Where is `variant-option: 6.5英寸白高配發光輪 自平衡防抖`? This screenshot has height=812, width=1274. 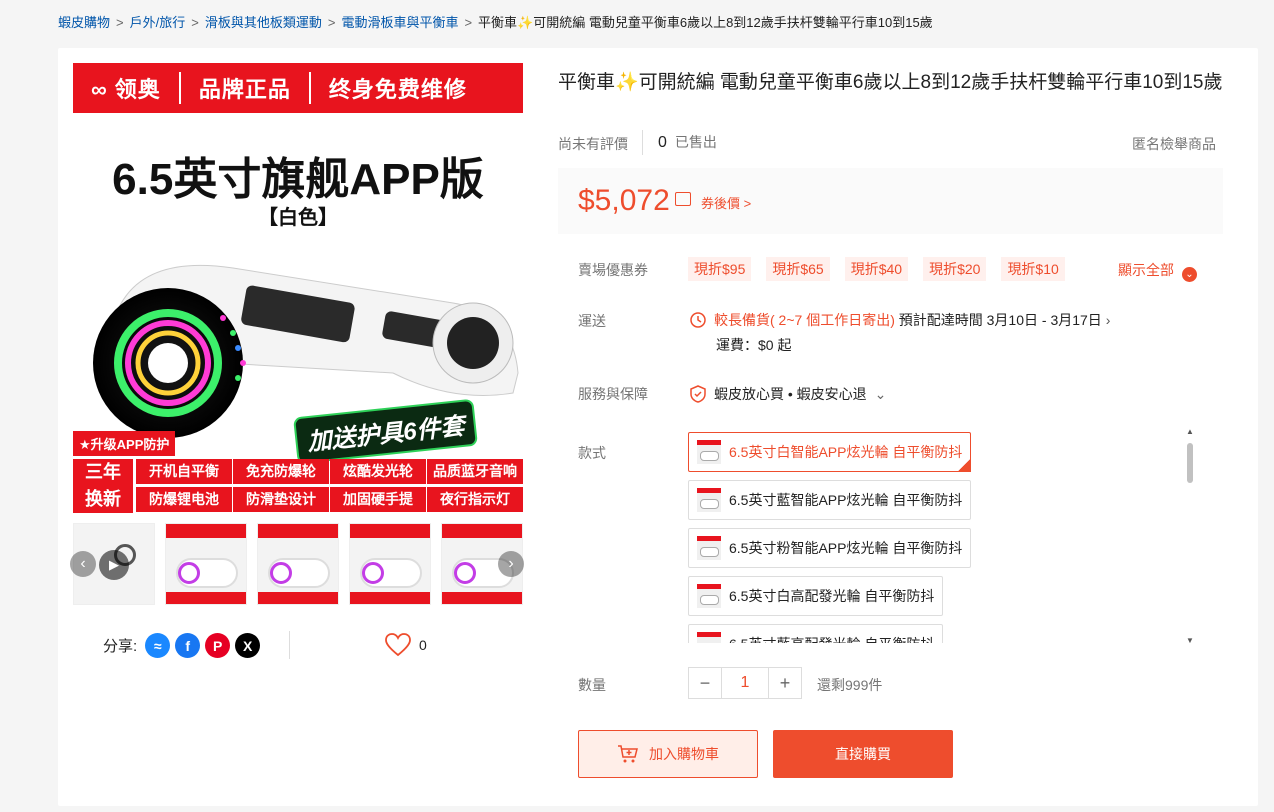 variant-option: 6.5英寸白高配發光輪 自平衡防抖 is located at coordinates (816, 596).